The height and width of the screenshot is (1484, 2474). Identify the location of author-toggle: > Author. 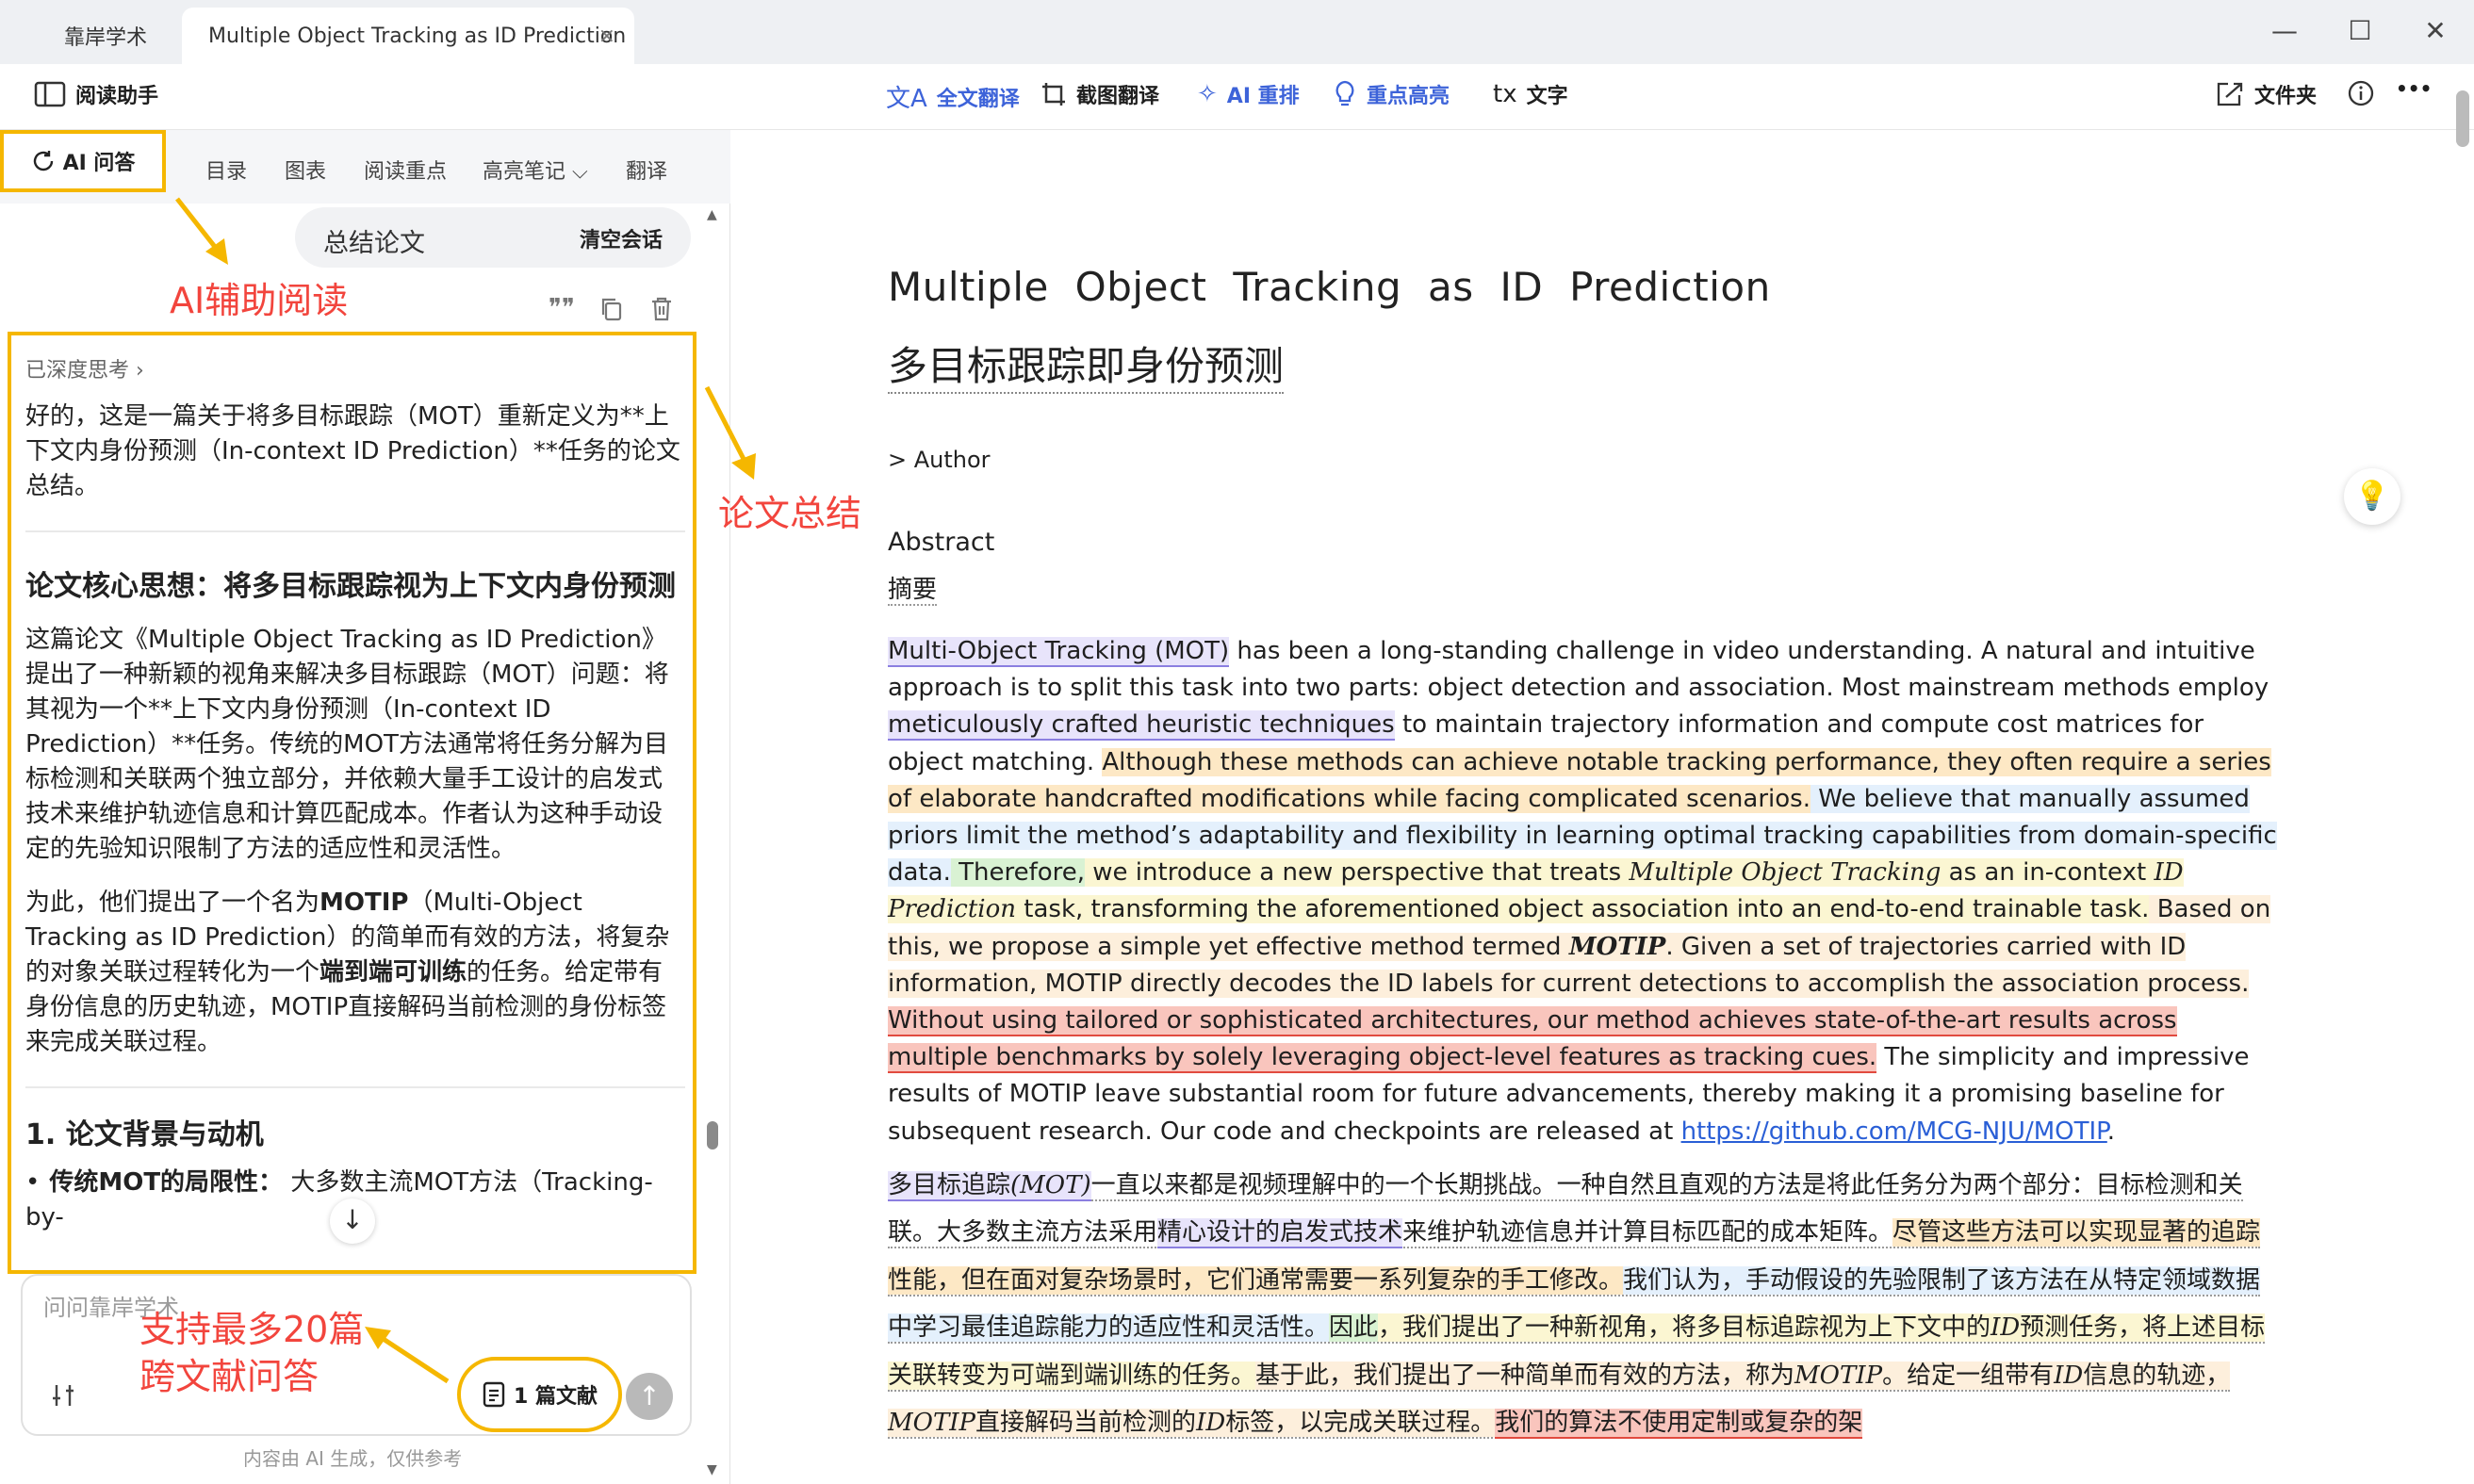
(1585, 460).